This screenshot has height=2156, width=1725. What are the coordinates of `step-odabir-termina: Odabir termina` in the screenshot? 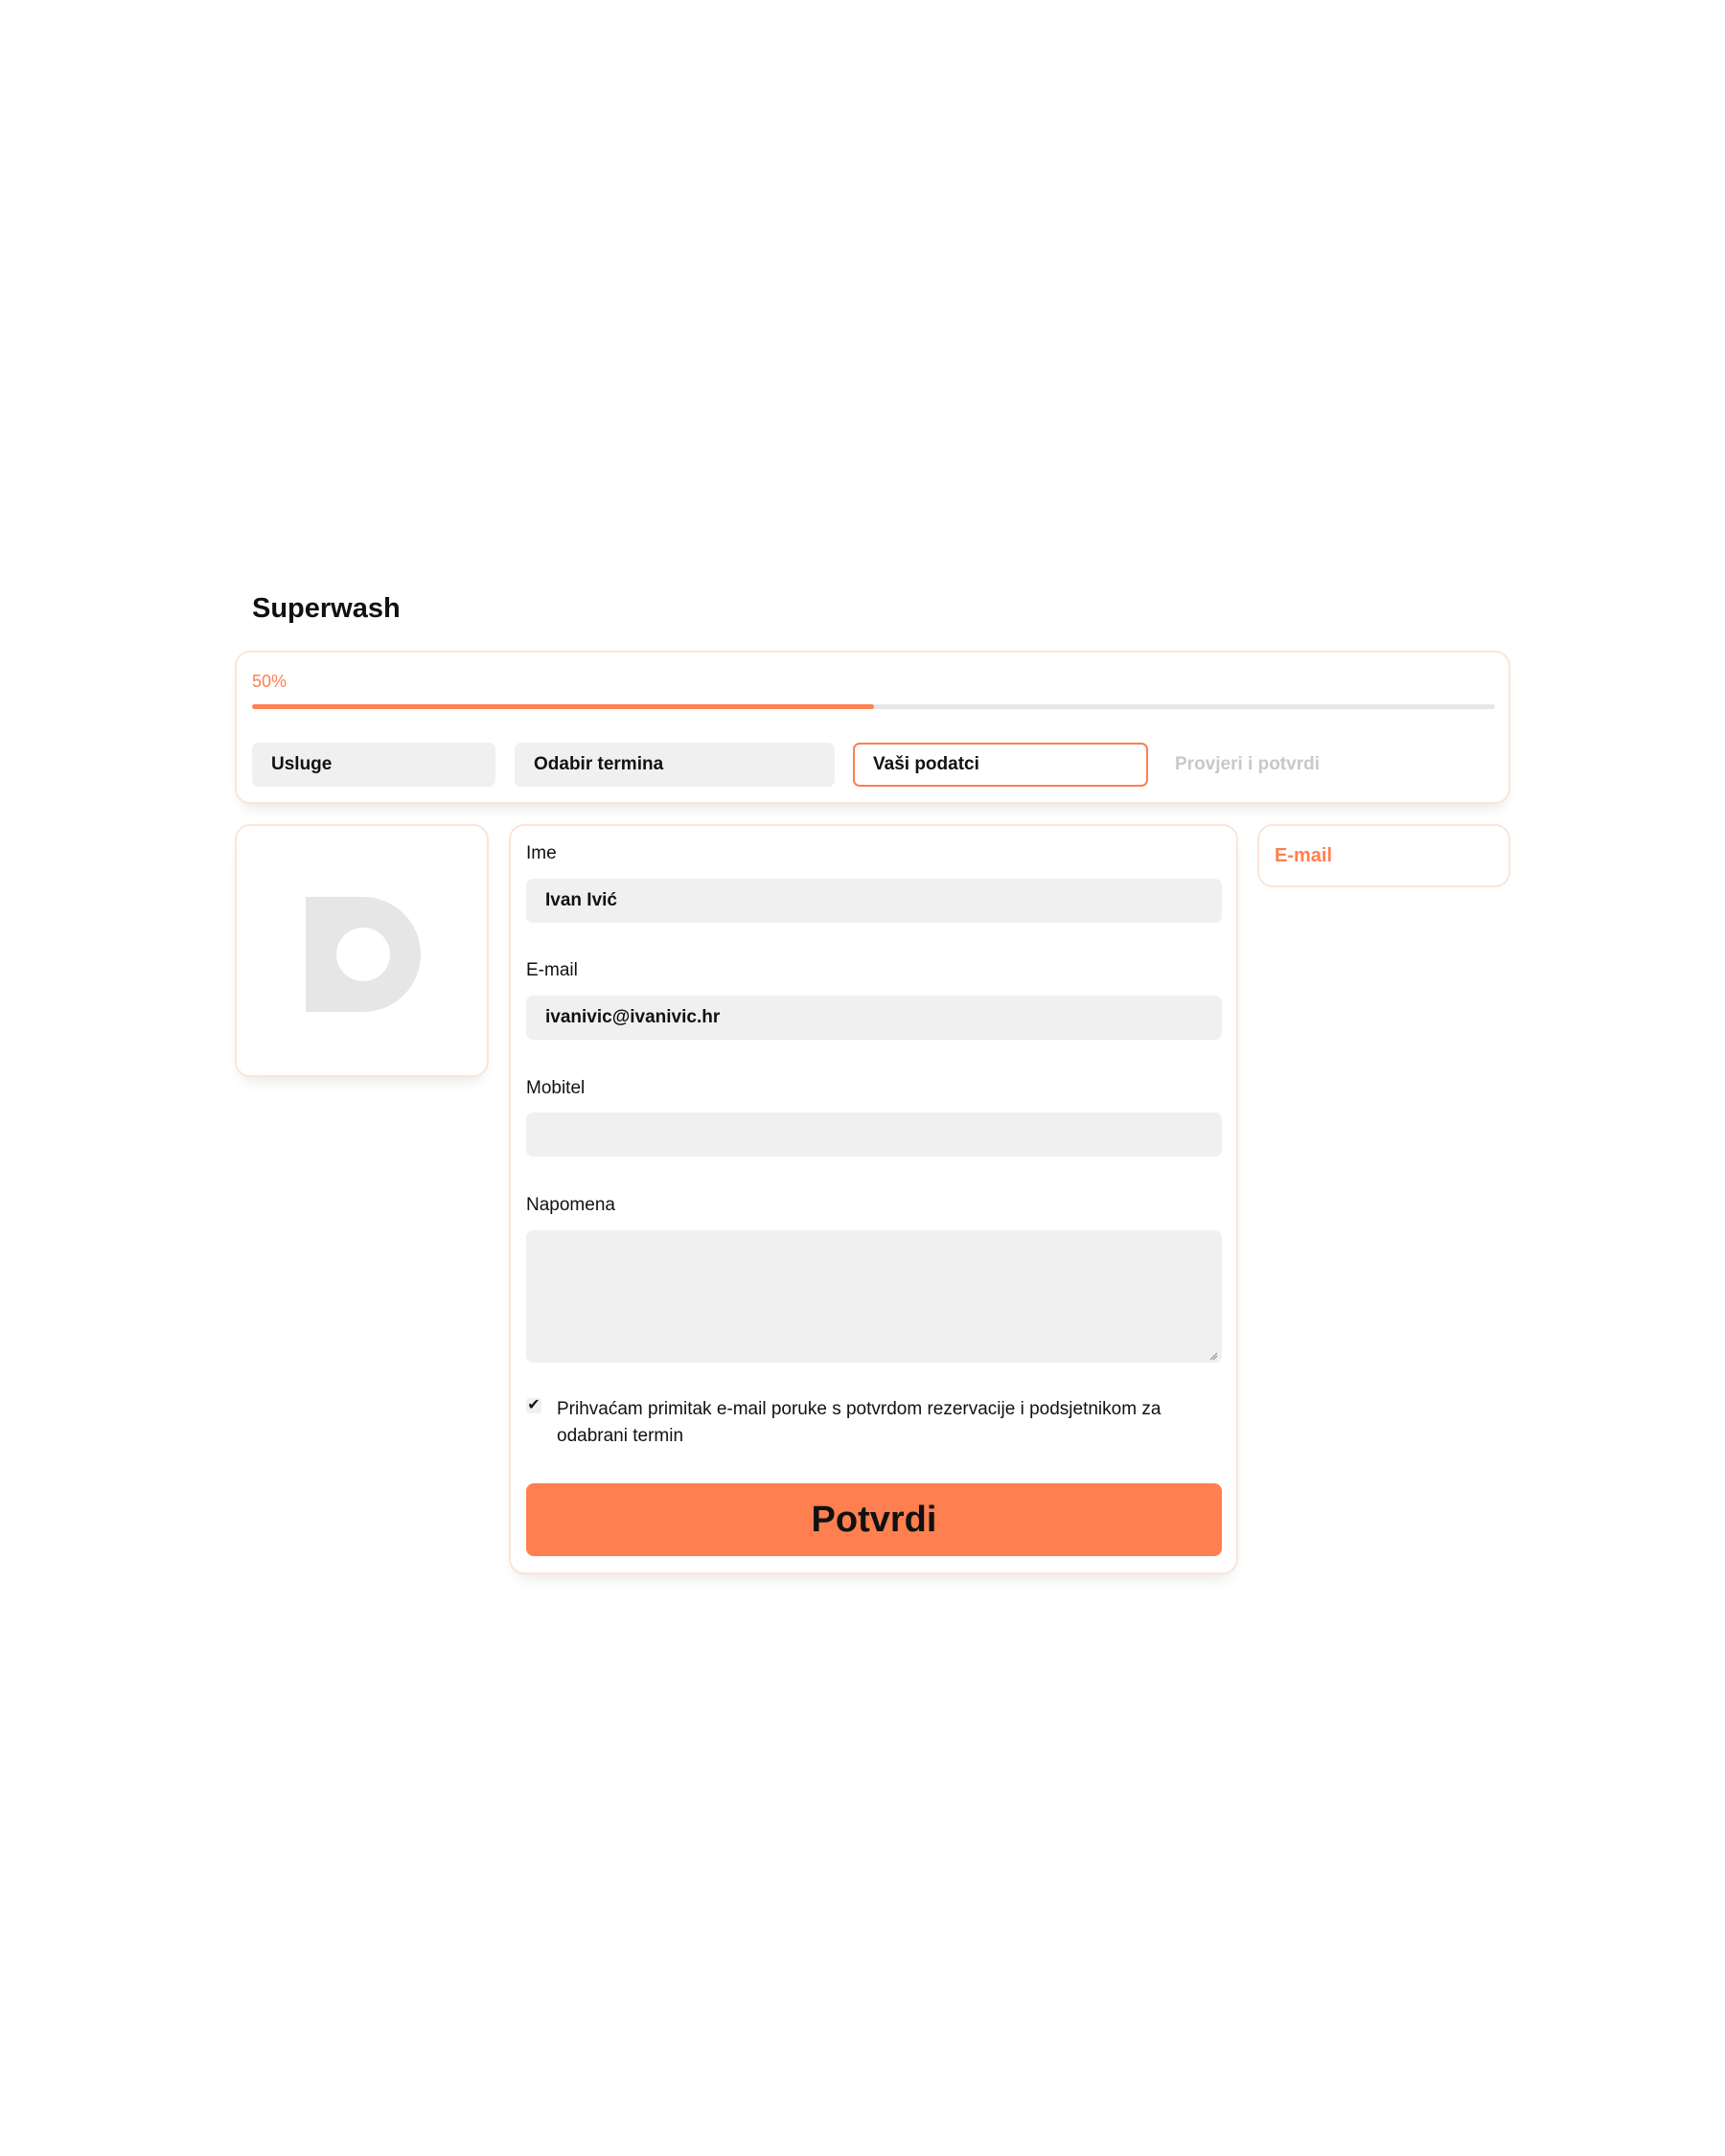 It's located at (675, 765).